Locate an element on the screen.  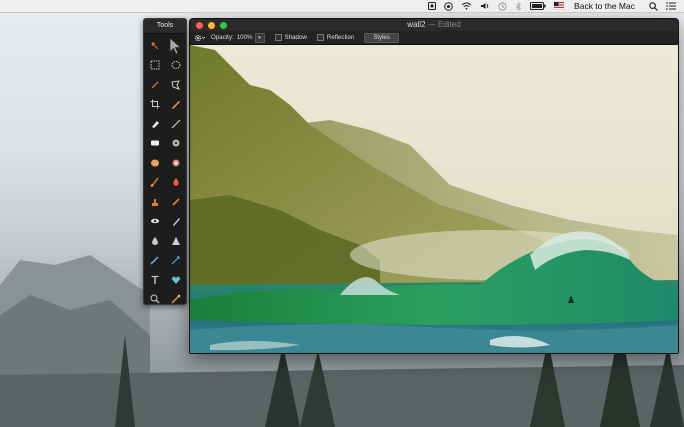
time-machine-icon is located at coordinates (502, 6).